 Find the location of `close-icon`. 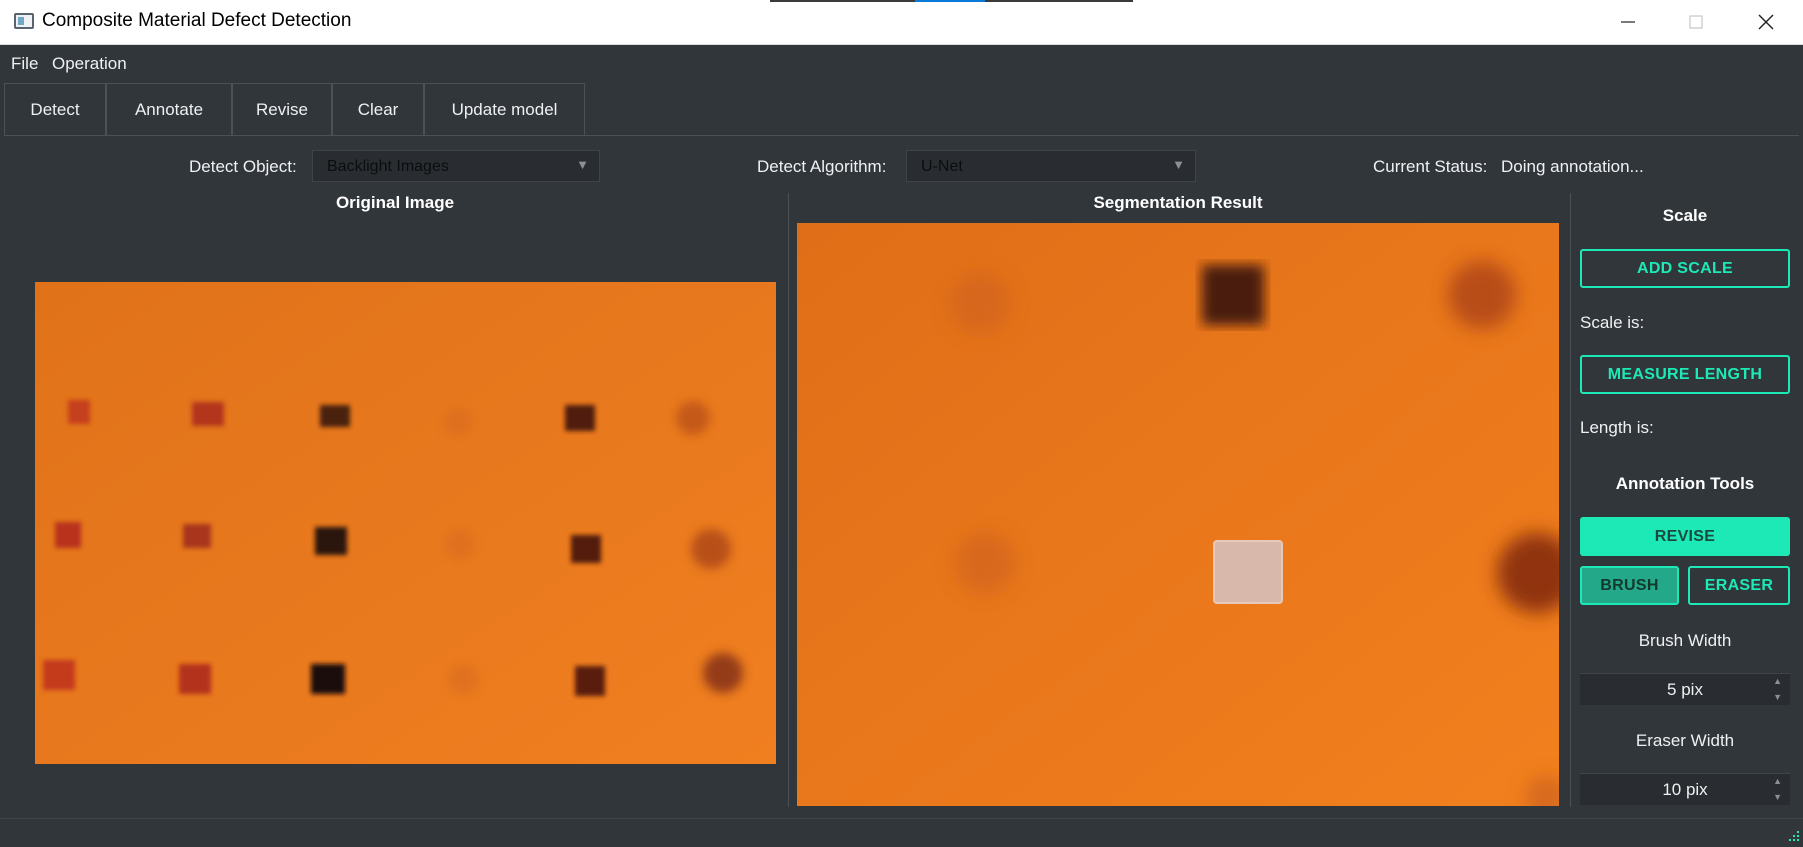

close-icon is located at coordinates (1766, 22).